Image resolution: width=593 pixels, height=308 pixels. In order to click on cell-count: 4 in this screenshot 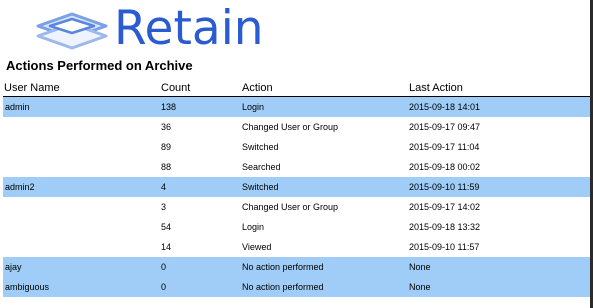, I will do `click(164, 187)`.